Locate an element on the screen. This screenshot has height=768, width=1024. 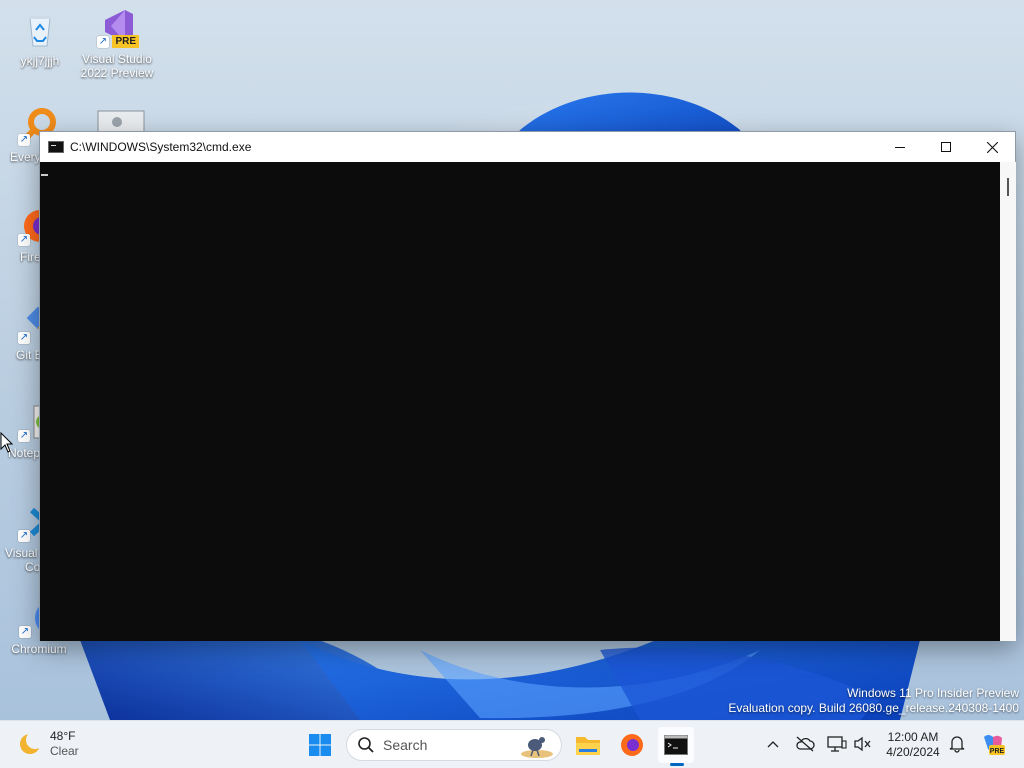
clock: 12:00 AM 4/20/2024 is located at coordinates (913, 745).